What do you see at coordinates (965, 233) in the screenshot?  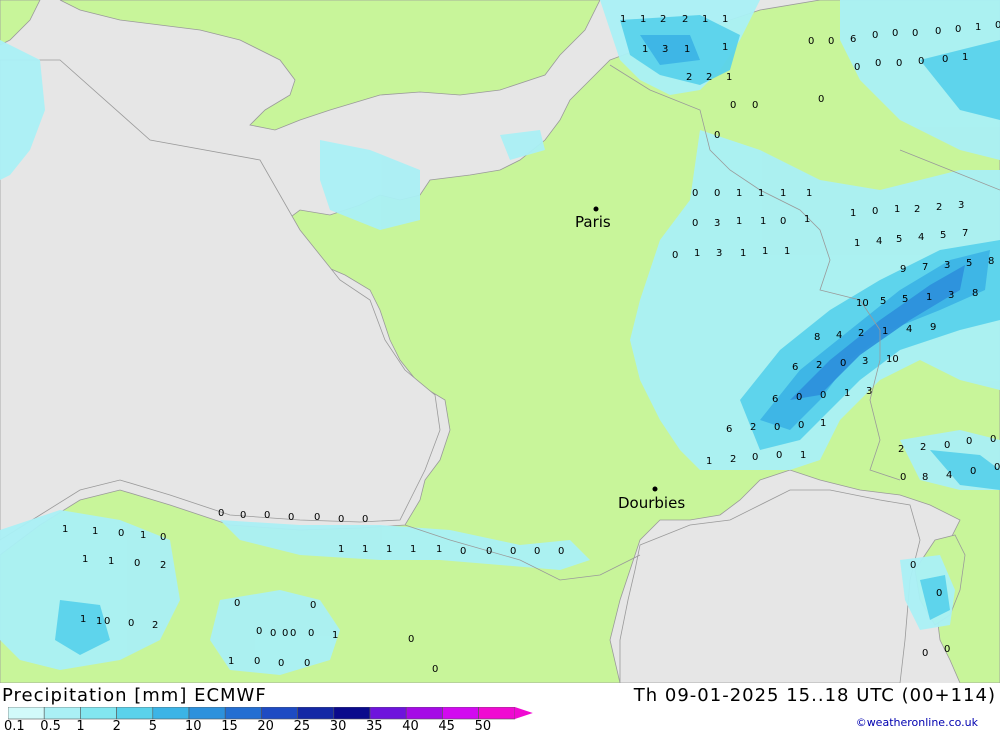 I see `grid-value: 7` at bounding box center [965, 233].